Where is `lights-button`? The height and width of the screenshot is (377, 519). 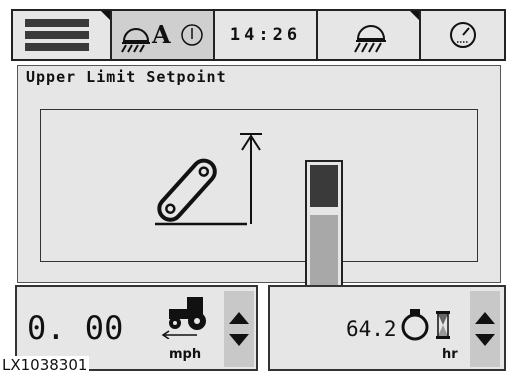 lights-button is located at coordinates (369, 35).